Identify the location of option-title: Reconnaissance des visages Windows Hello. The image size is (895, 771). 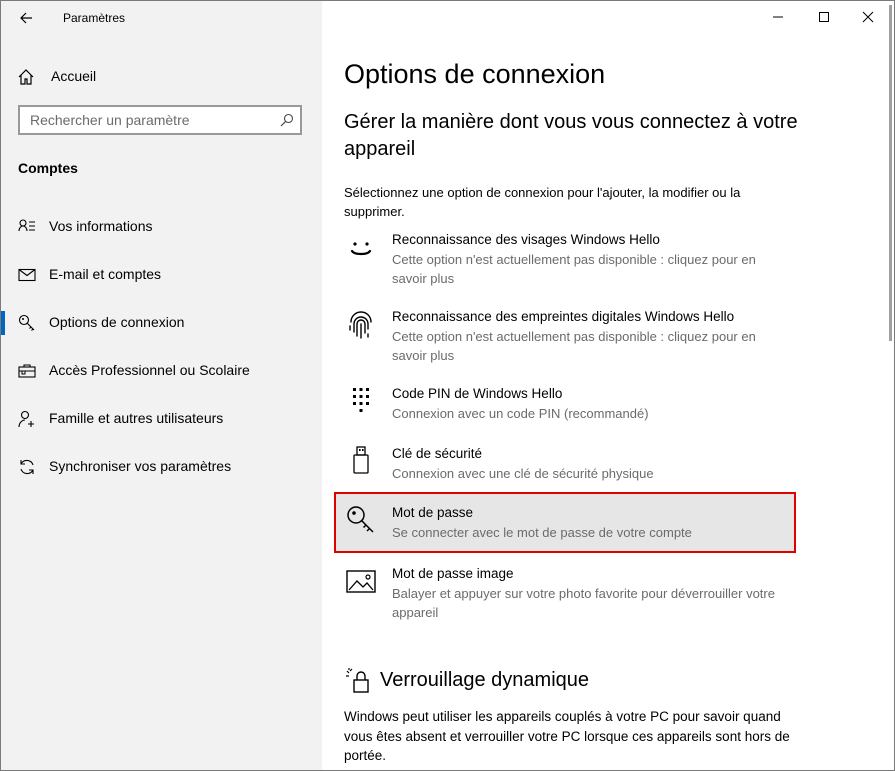
(526, 239).